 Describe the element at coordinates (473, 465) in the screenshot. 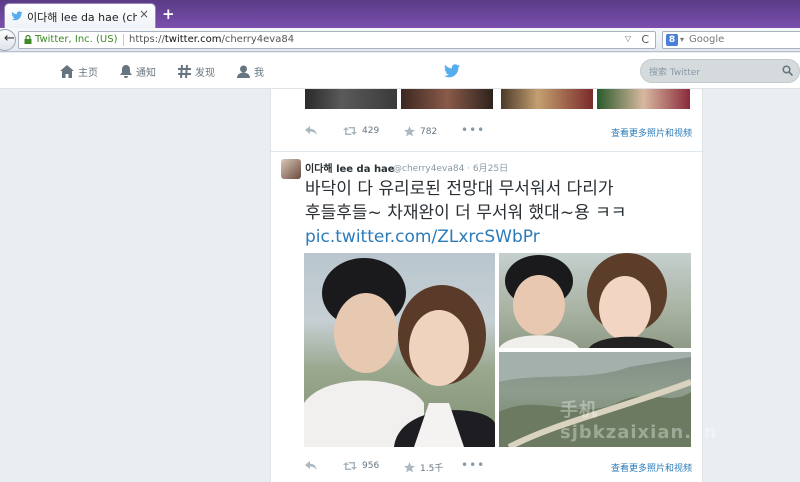

I see `more-icon: •••` at that location.